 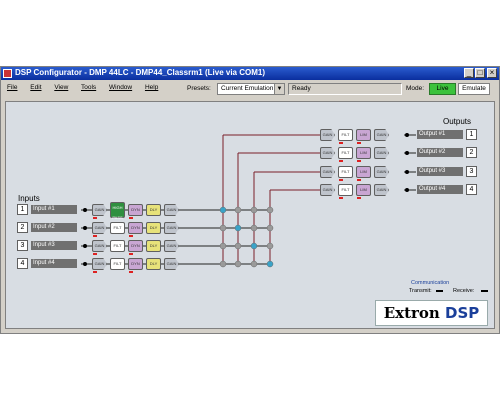 What do you see at coordinates (471, 134) in the screenshot?
I see `output-number: 1` at bounding box center [471, 134].